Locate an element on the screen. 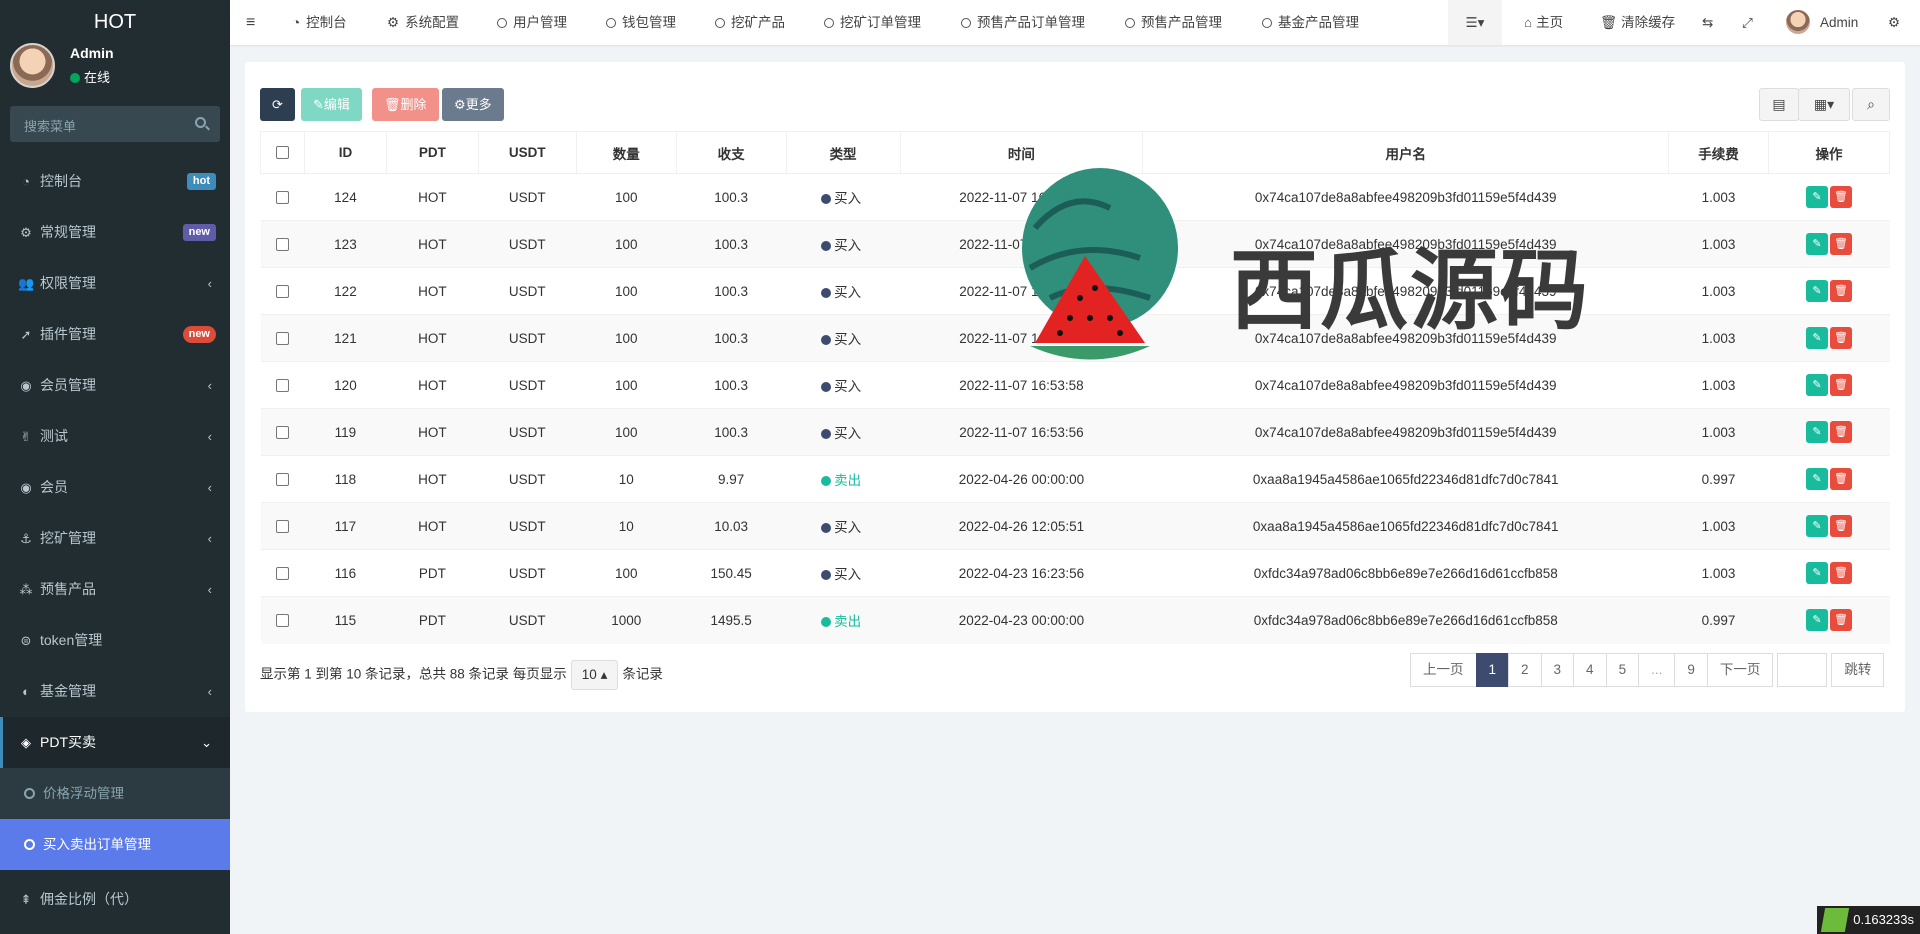  tab-user-mgmt: 用户管理 is located at coordinates (532, 22).